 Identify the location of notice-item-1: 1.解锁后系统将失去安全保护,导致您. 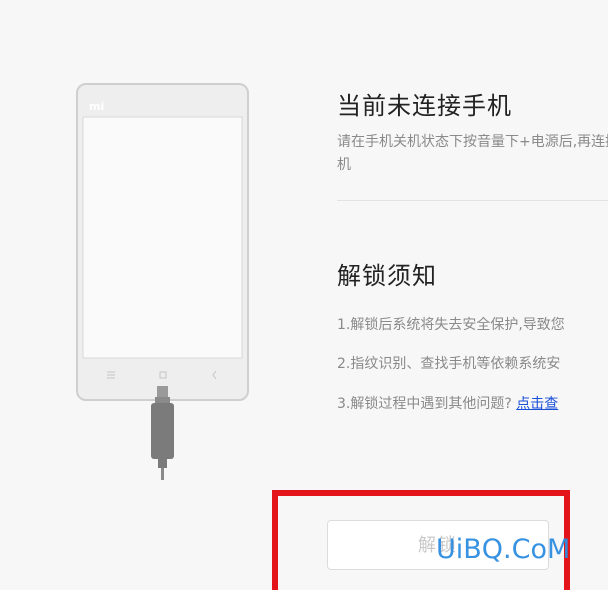
(451, 325).